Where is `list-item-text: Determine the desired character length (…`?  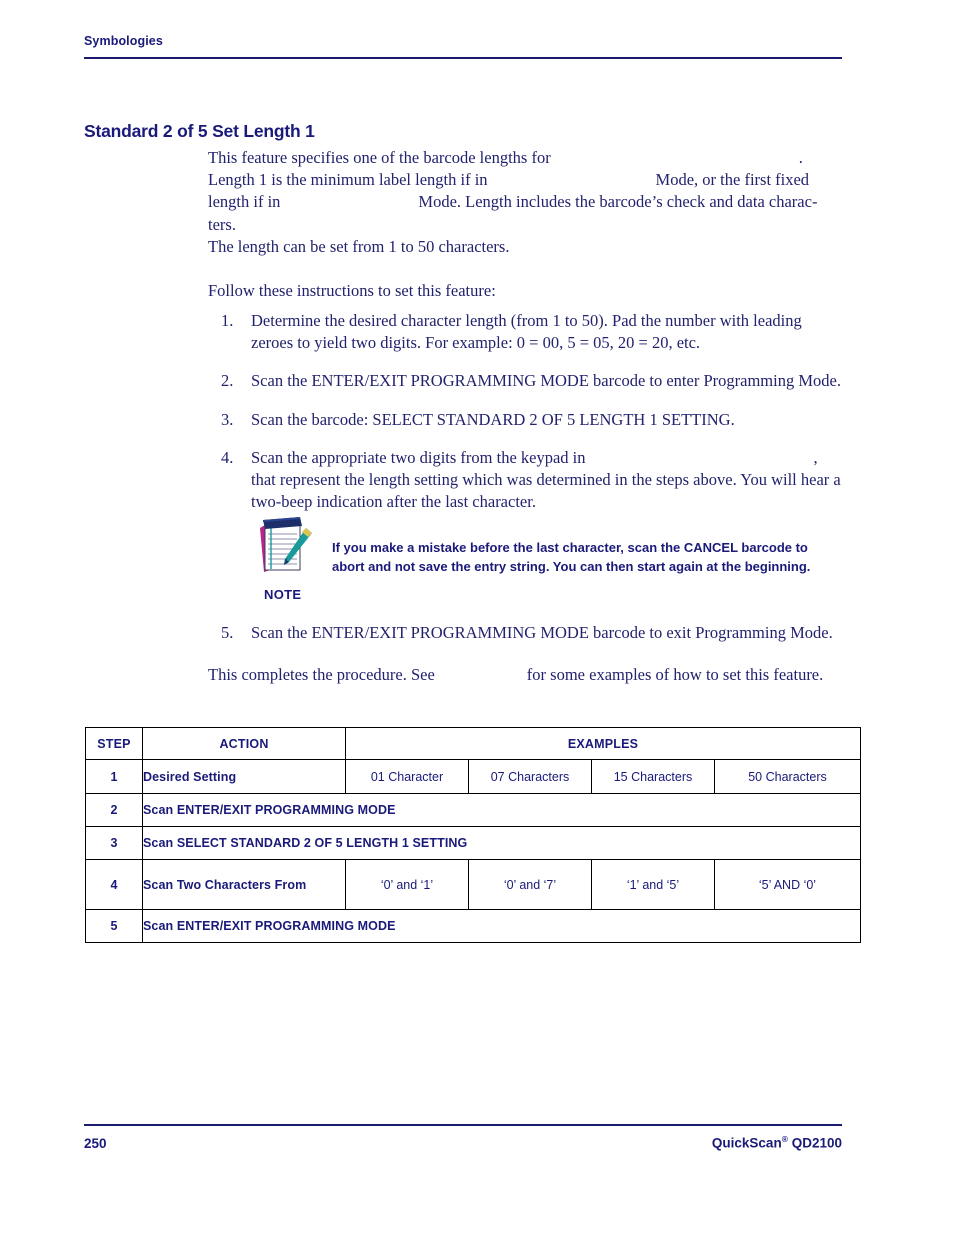 list-item-text: Determine the desired character length (… is located at coordinates (526, 332).